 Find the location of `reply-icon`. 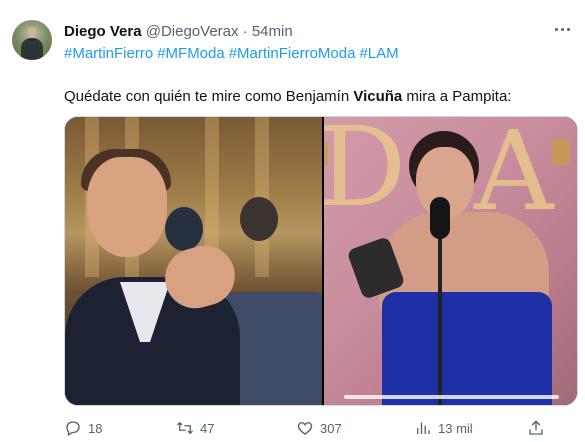

reply-icon is located at coordinates (73, 428).